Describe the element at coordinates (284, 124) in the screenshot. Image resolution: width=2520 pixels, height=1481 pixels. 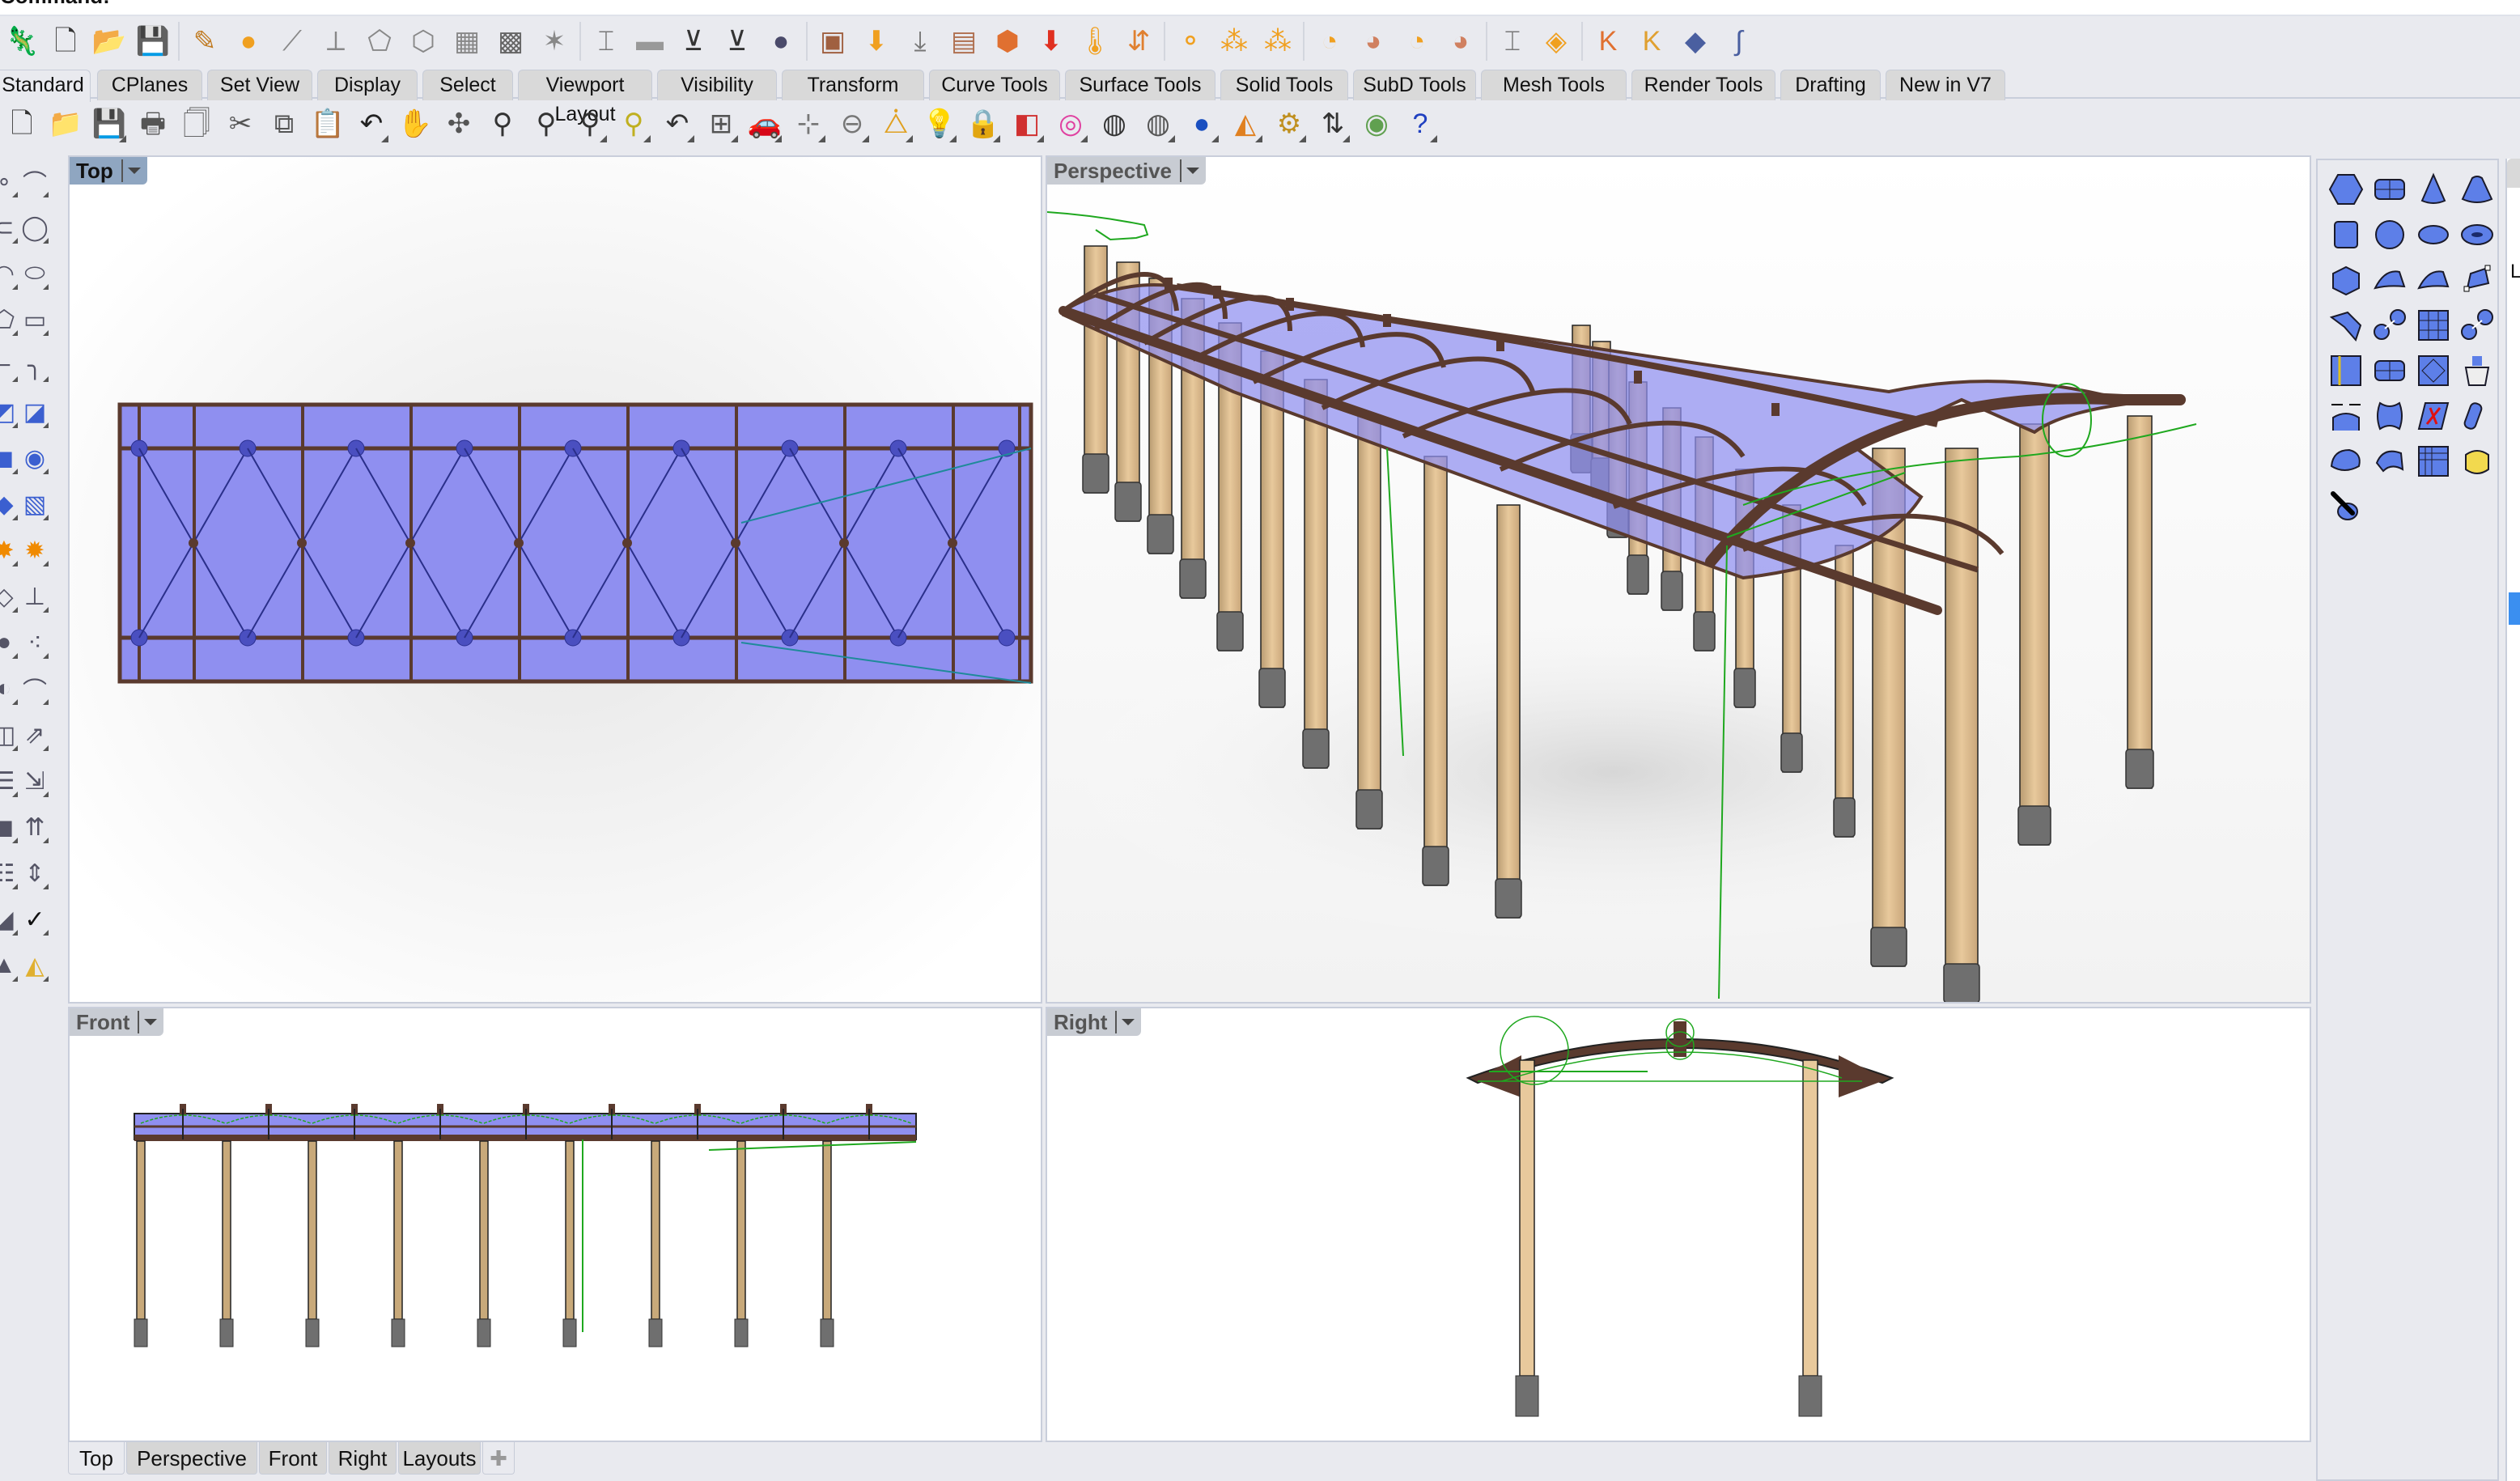
I see `copy-button: ⧉` at that location.